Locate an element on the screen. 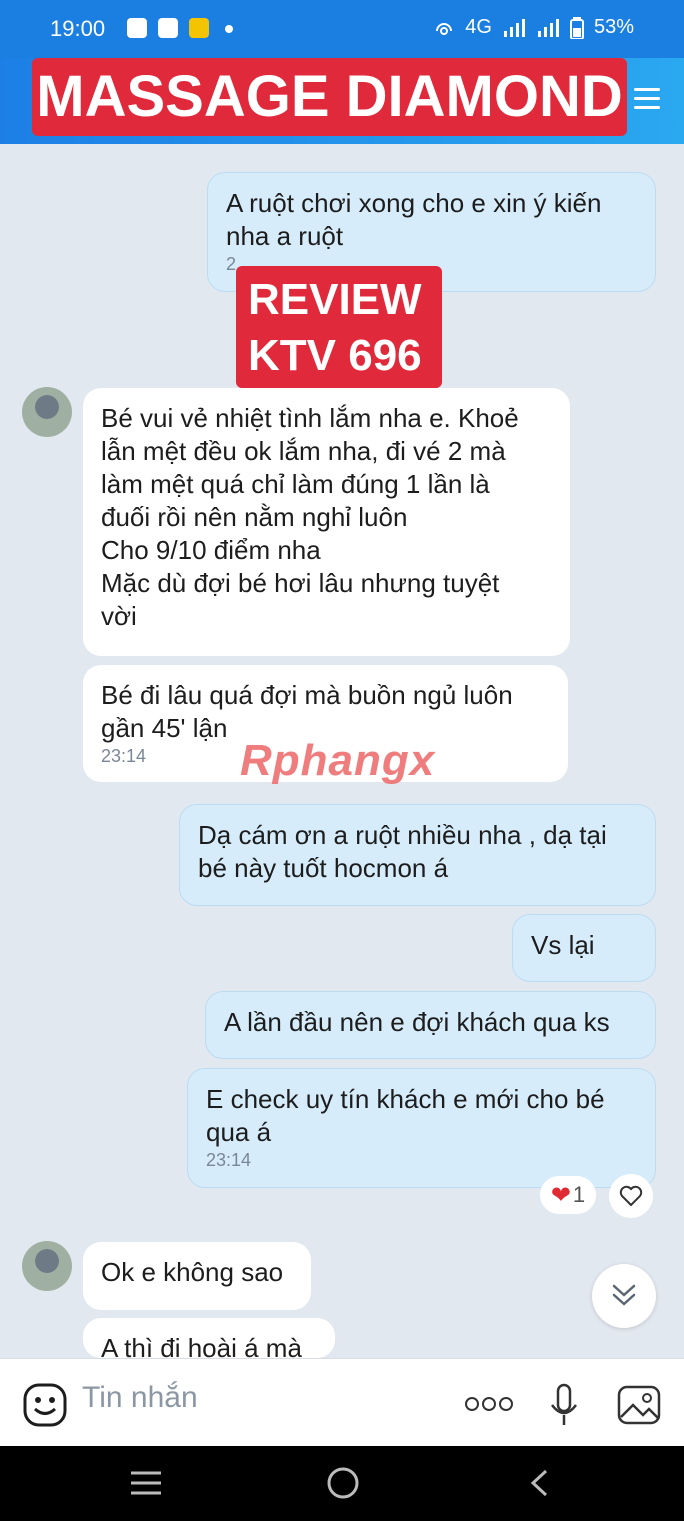  battery-icon is located at coordinates (576, 27).